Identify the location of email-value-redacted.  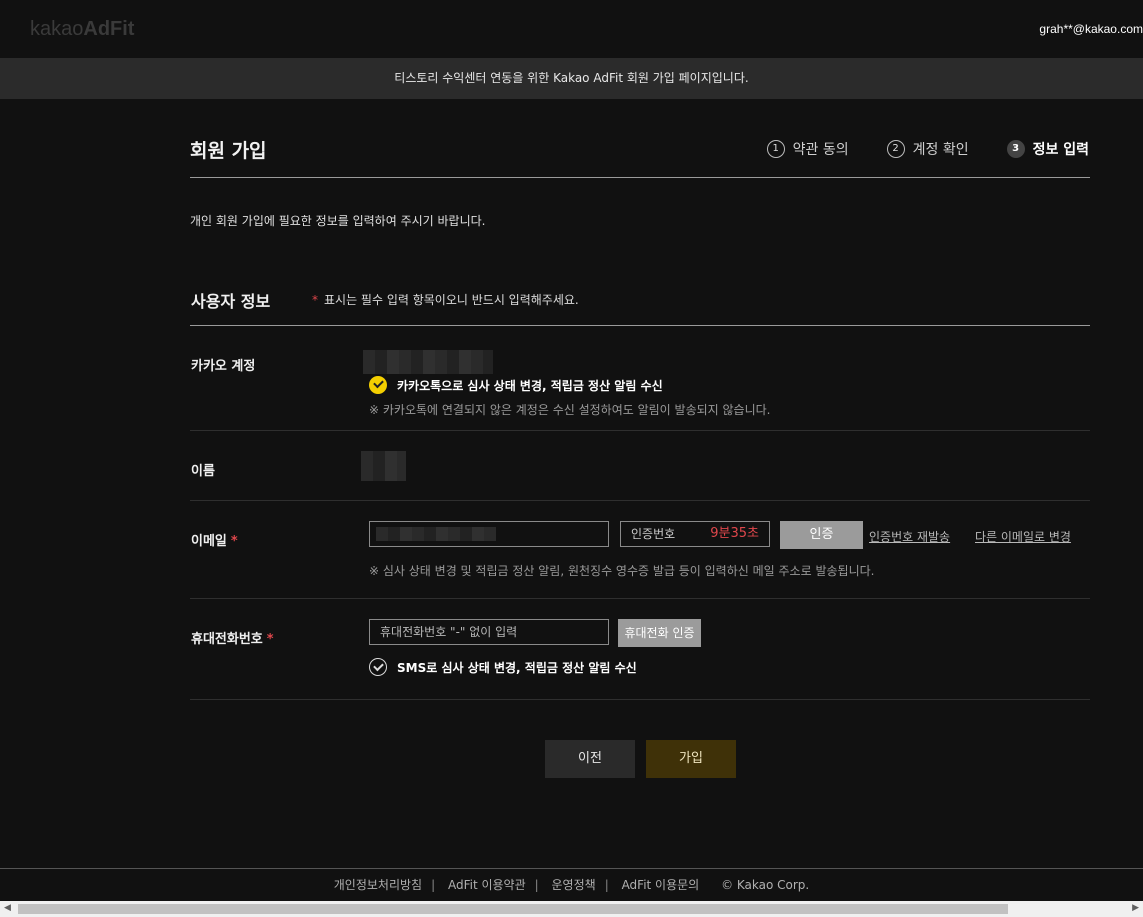
(436, 534).